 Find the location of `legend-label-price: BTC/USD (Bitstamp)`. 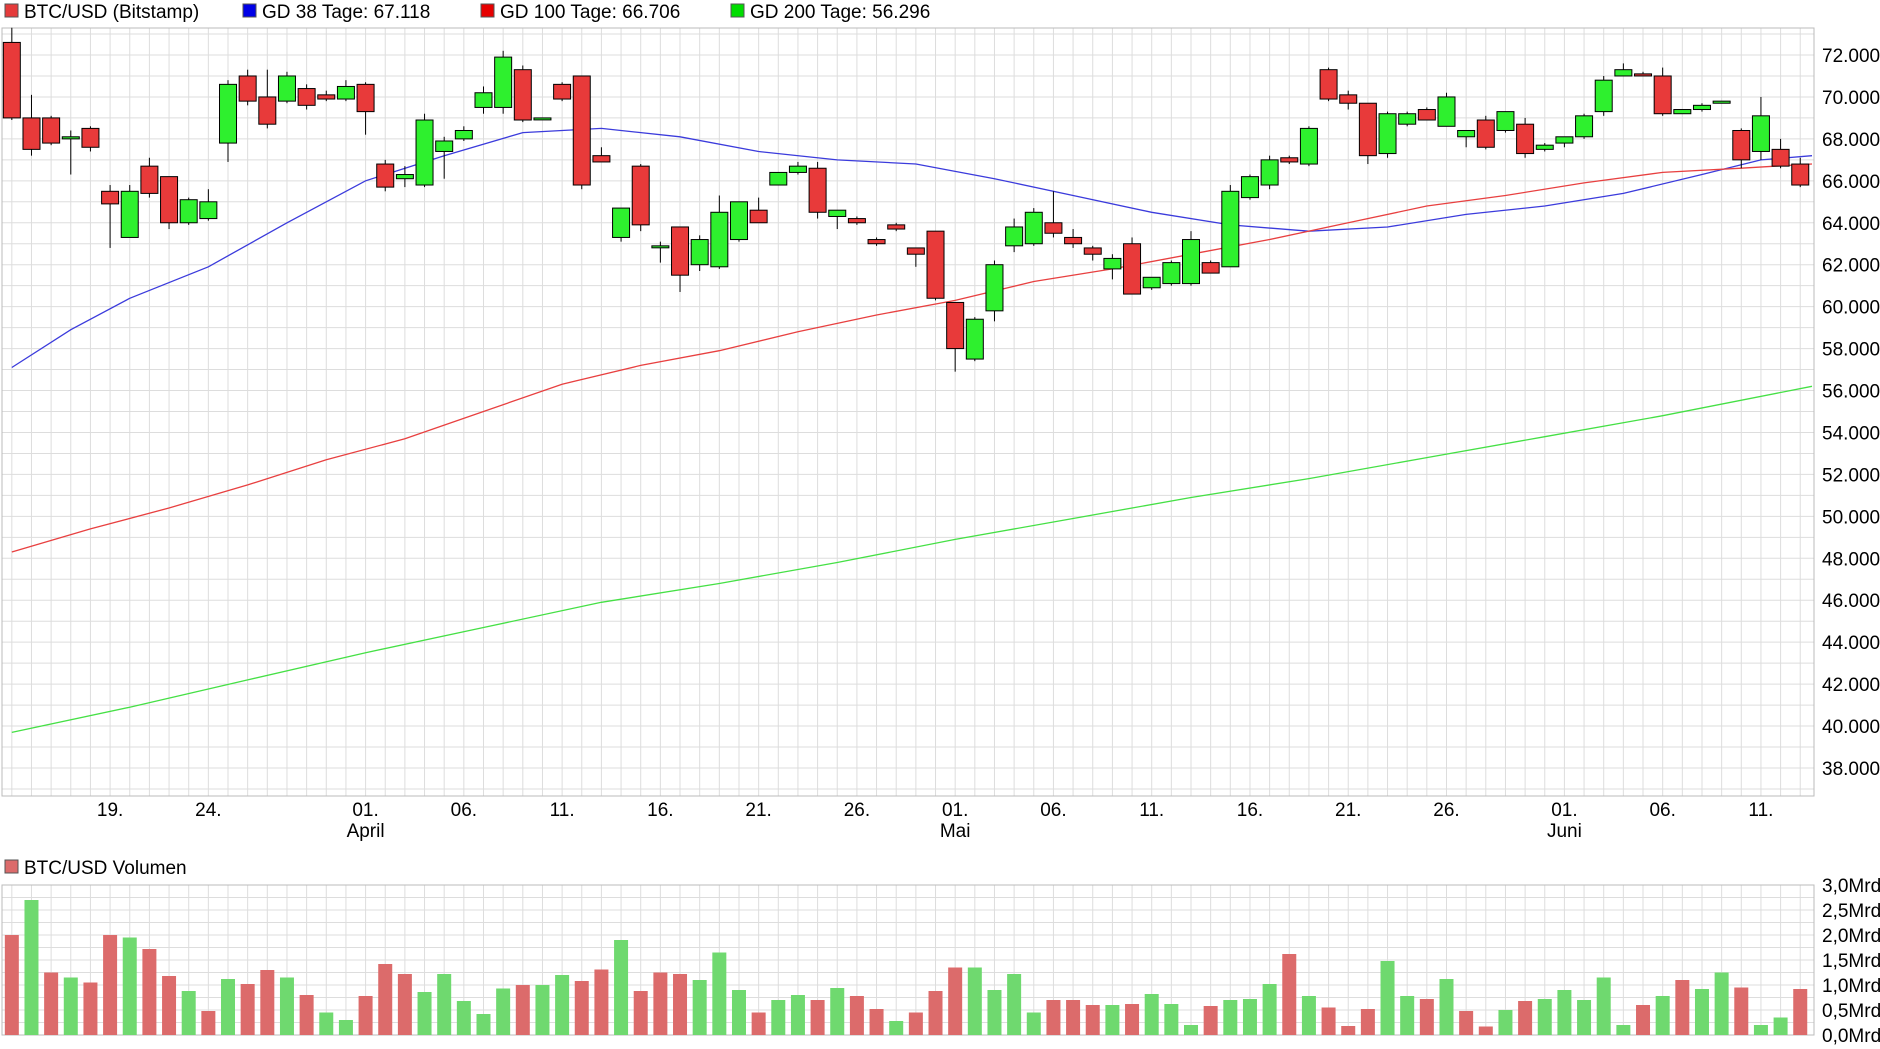

legend-label-price: BTC/USD (Bitstamp) is located at coordinates (111, 12).